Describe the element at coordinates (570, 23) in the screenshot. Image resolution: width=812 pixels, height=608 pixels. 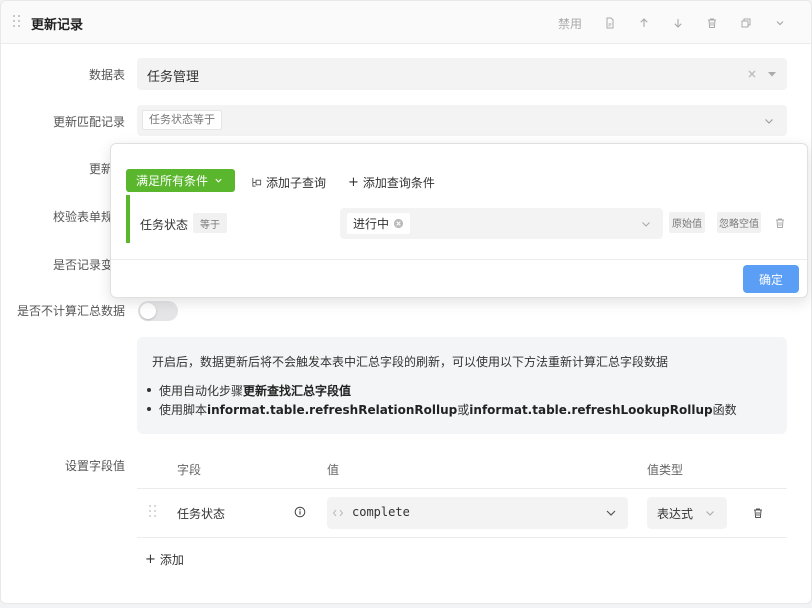
I see `disable-button: 禁用` at that location.